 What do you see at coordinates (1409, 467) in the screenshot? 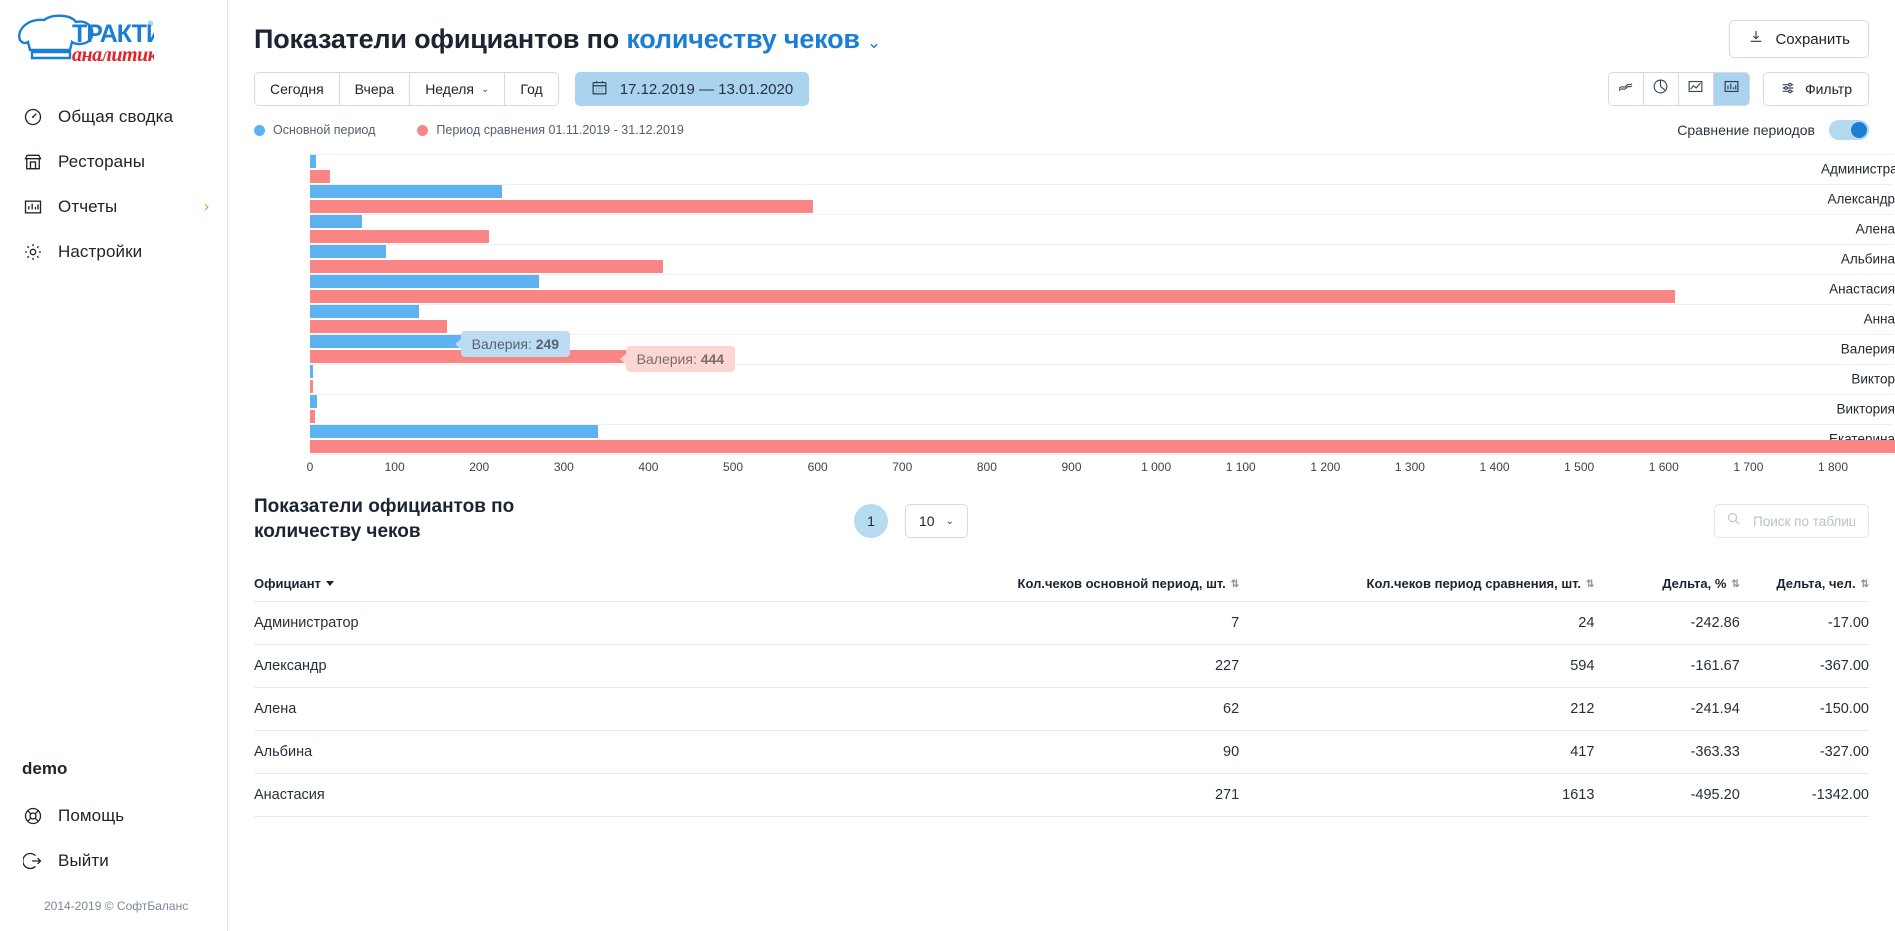
I see `chart-x-tick-label: 1 300` at bounding box center [1409, 467].